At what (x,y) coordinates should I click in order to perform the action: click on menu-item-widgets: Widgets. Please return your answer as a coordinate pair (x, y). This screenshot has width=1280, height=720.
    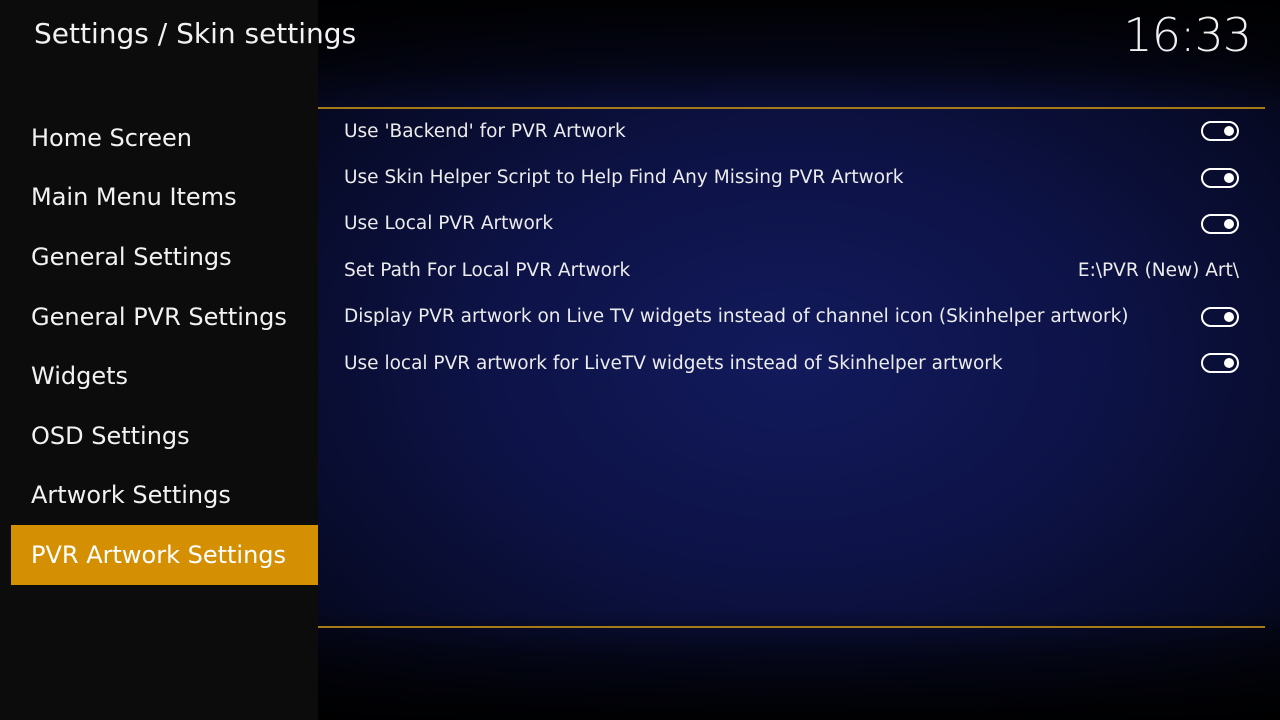
    Looking at the image, I should click on (164, 376).